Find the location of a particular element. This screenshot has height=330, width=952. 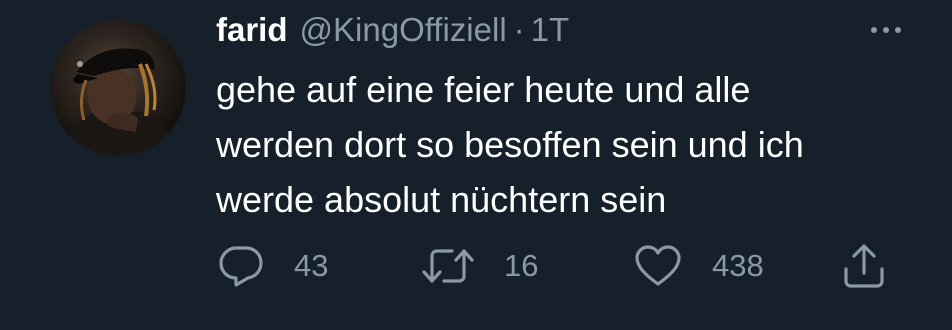

retweet-button: 16 is located at coordinates (480, 266).